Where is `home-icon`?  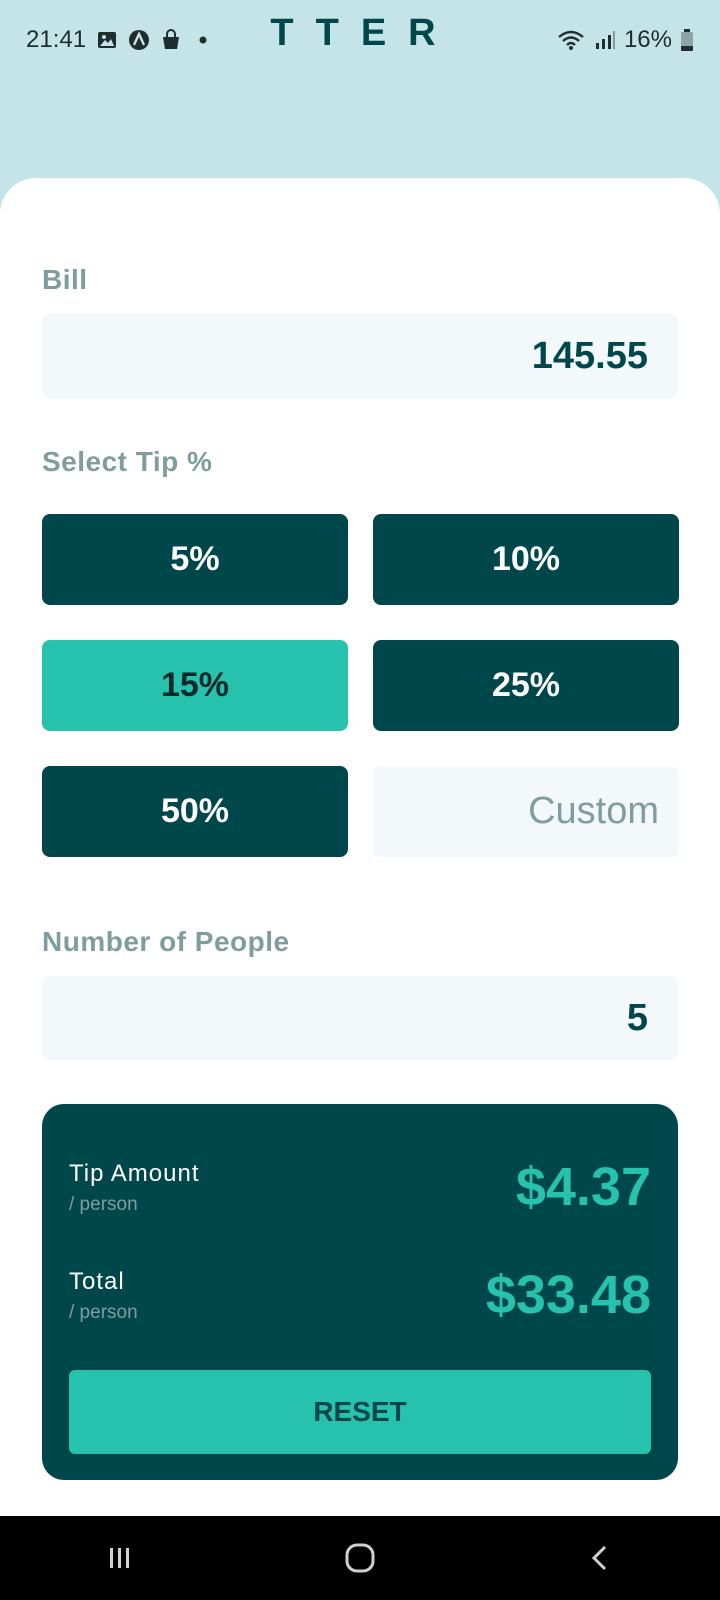
home-icon is located at coordinates (360, 1558).